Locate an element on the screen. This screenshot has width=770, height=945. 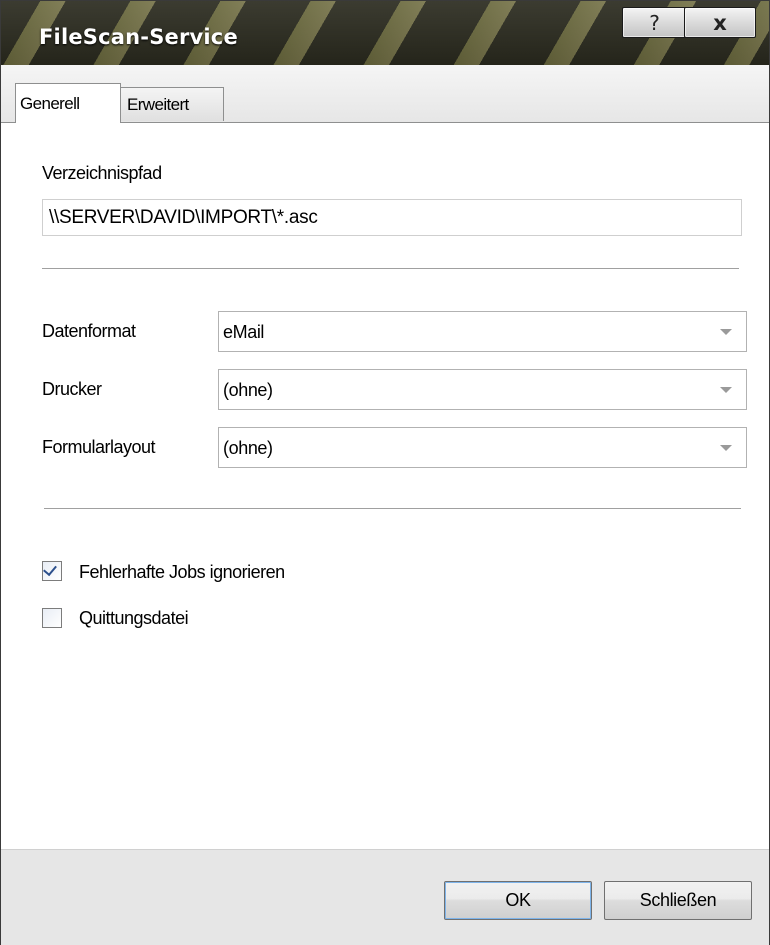
formularlayout-value: (ohne) is located at coordinates (248, 448).